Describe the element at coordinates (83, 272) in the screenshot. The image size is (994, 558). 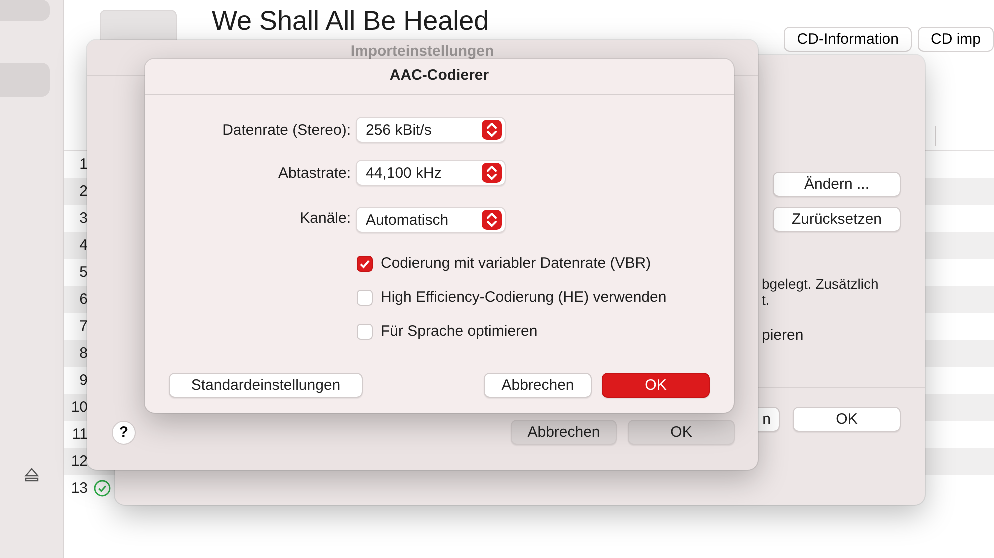
I see `track-number: 5` at that location.